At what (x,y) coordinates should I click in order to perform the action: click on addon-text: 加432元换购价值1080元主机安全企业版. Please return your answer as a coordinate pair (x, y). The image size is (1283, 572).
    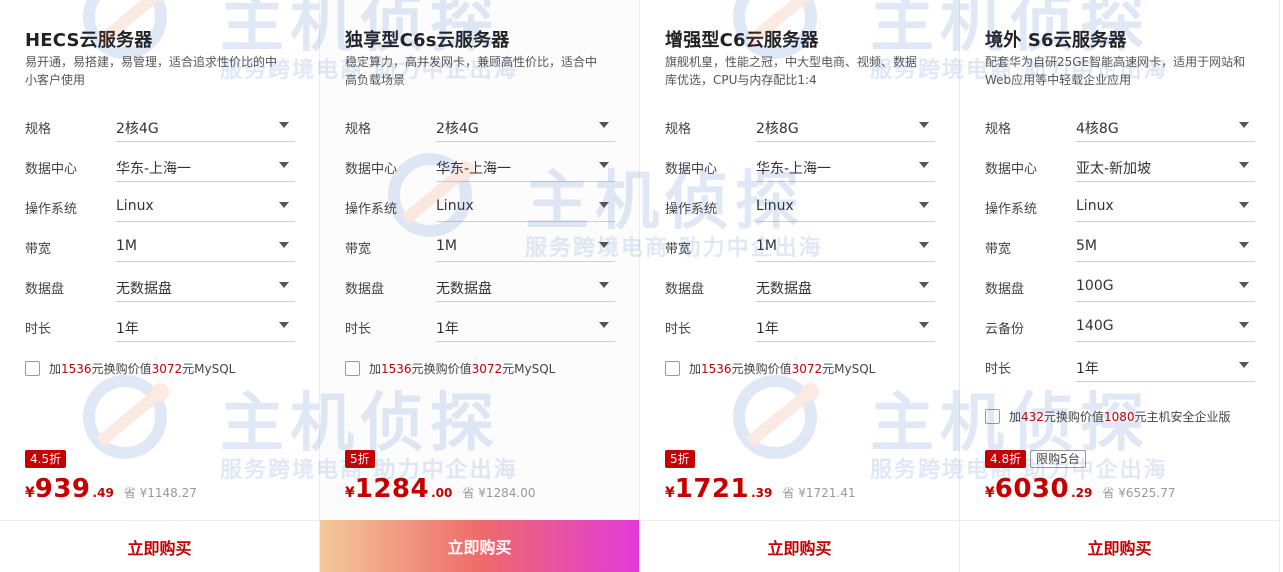
    Looking at the image, I should click on (1120, 417).